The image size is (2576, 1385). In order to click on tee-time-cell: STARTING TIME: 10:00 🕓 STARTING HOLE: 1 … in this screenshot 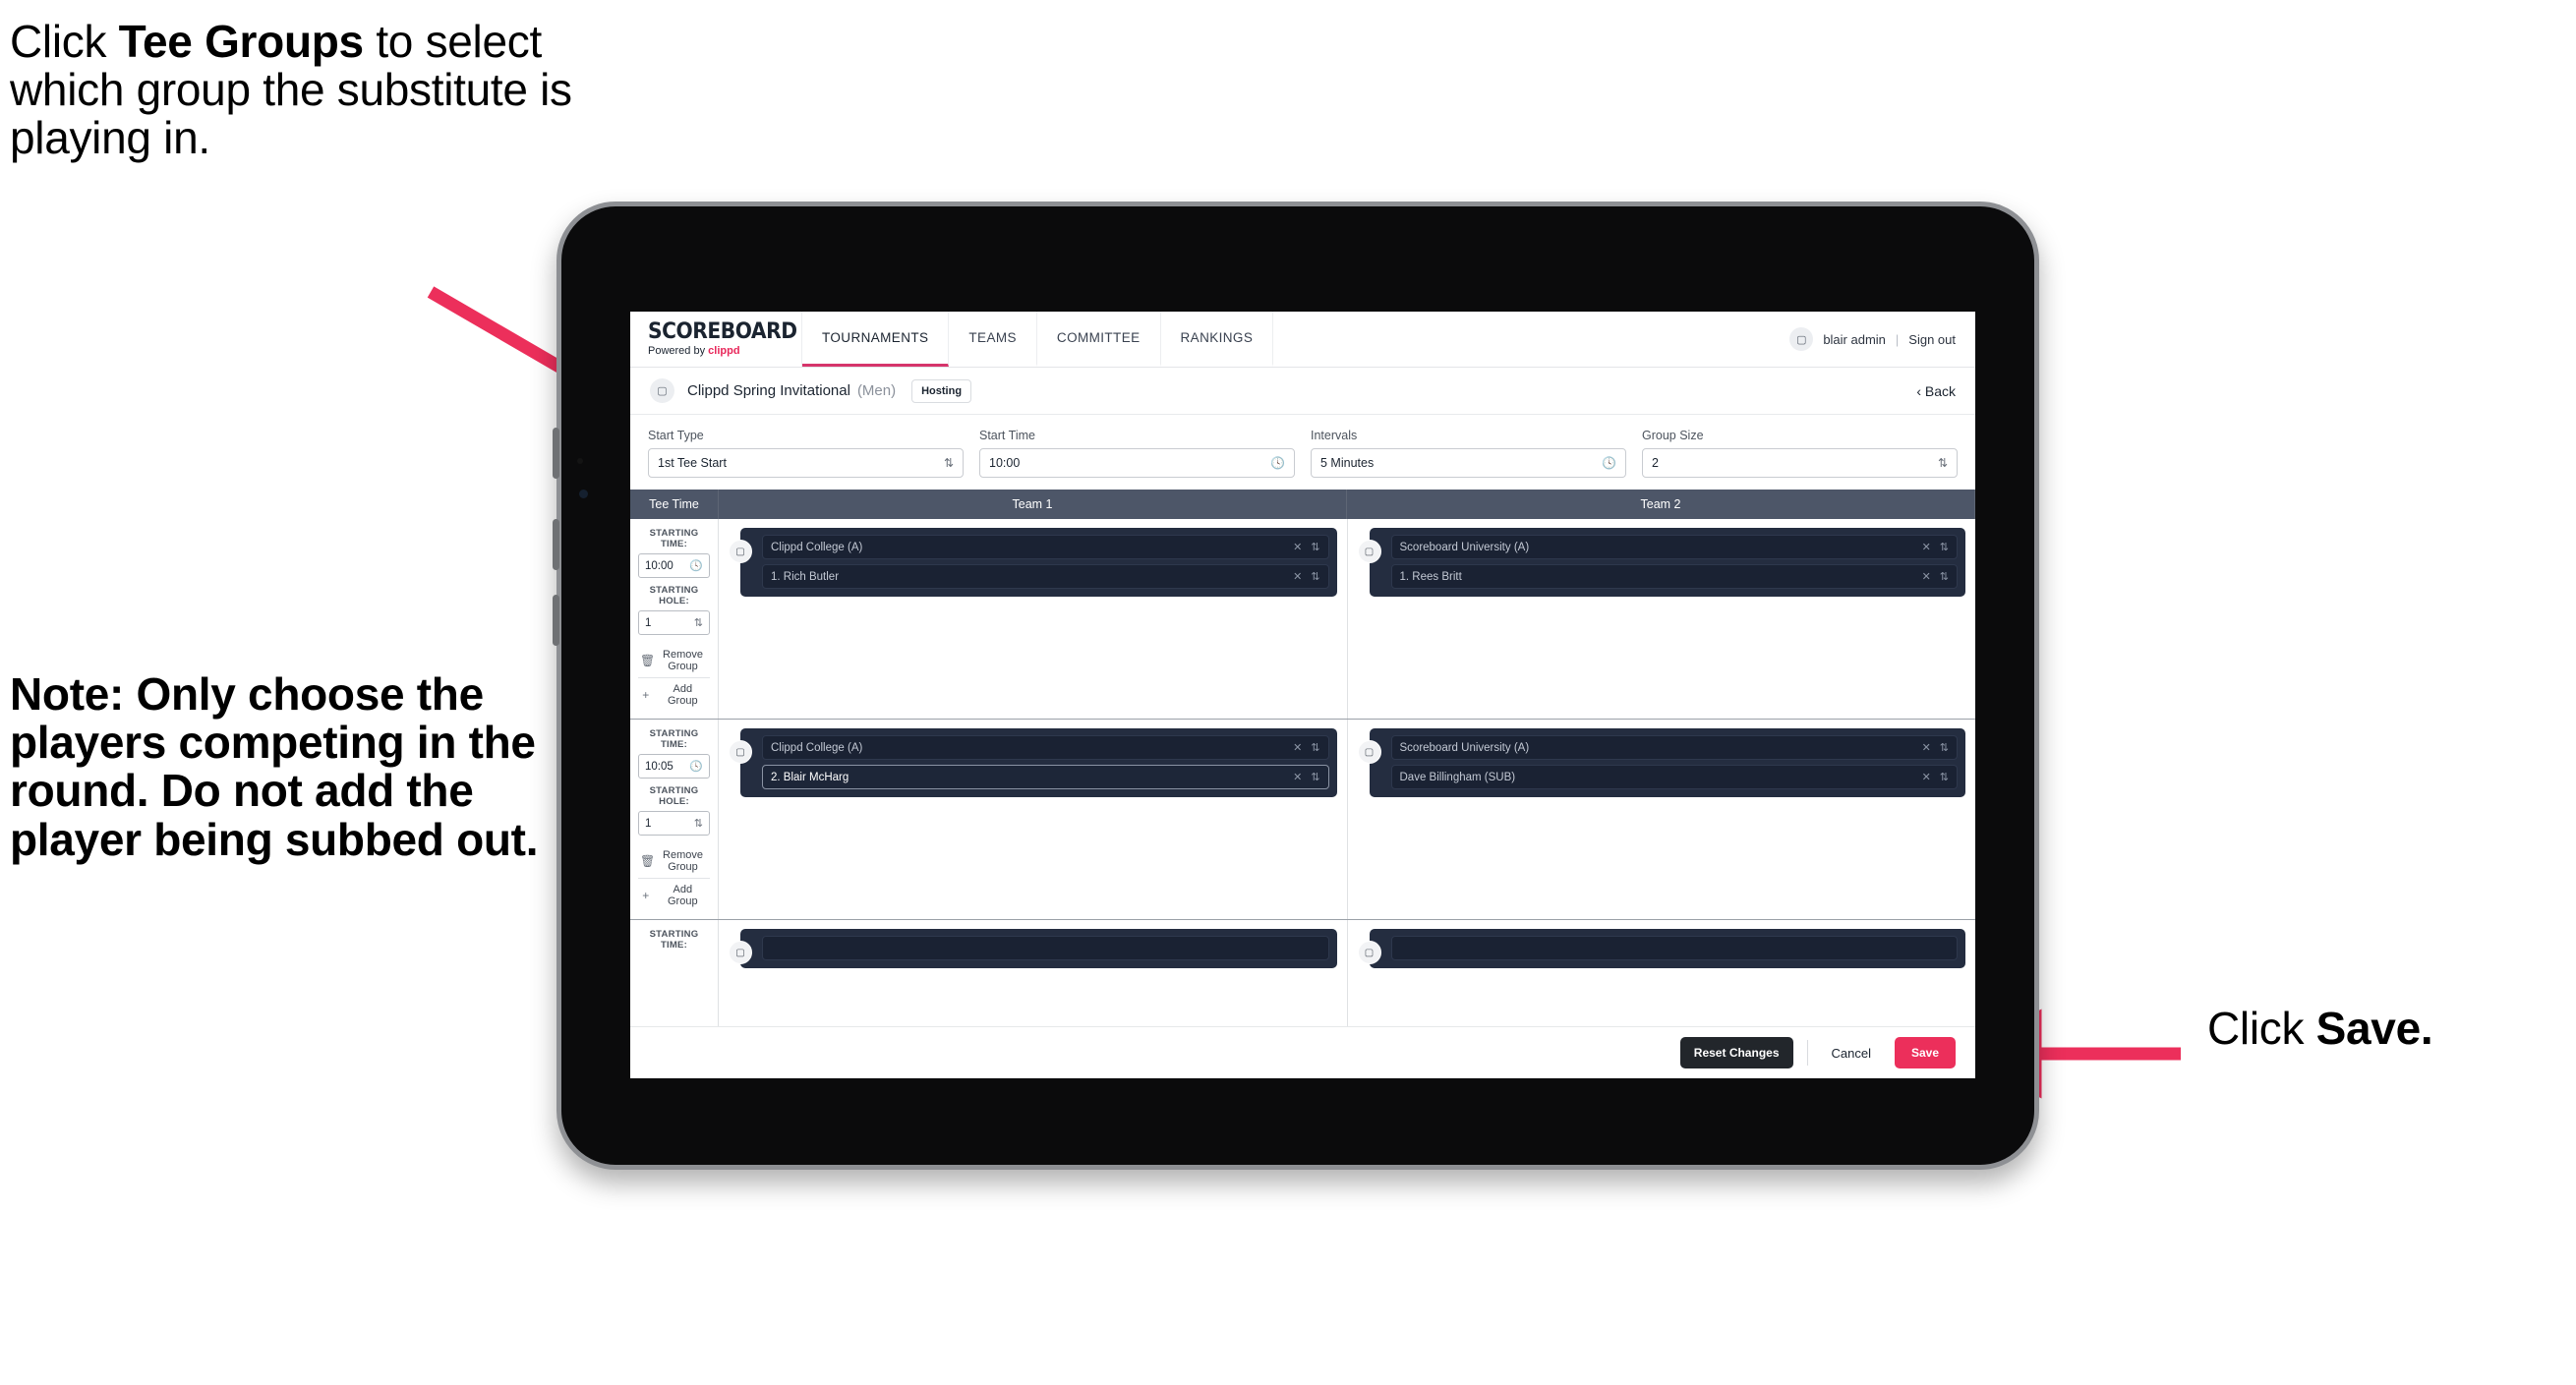, I will do `click(674, 619)`.